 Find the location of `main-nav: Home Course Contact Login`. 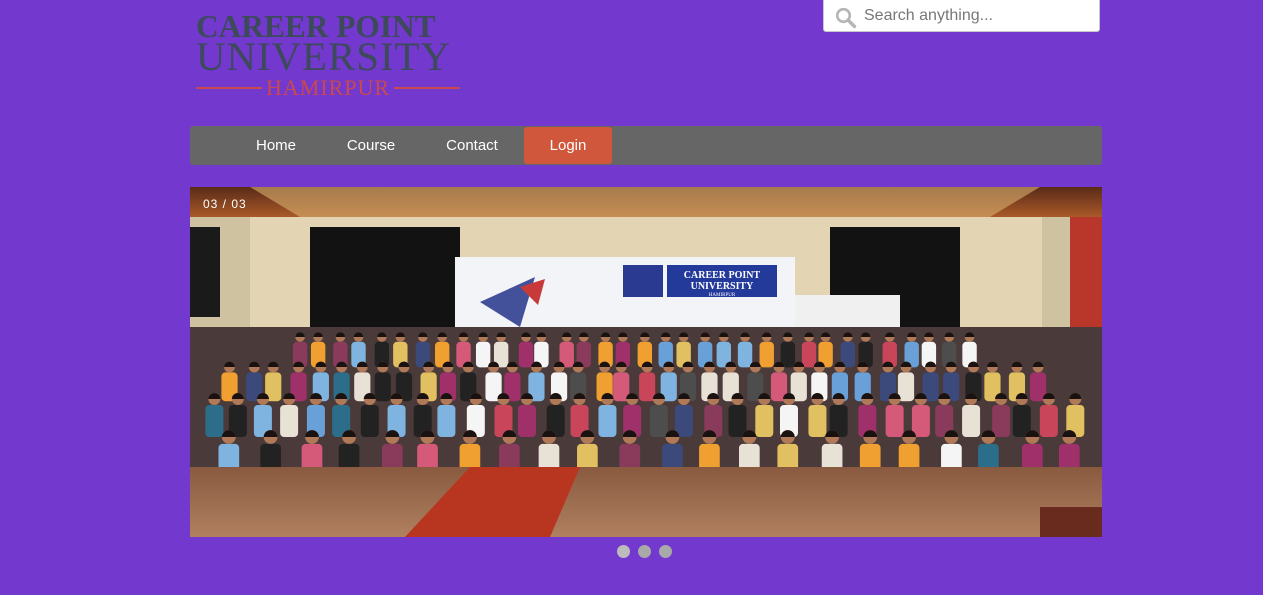

main-nav: Home Course Contact Login is located at coordinates (646, 145).